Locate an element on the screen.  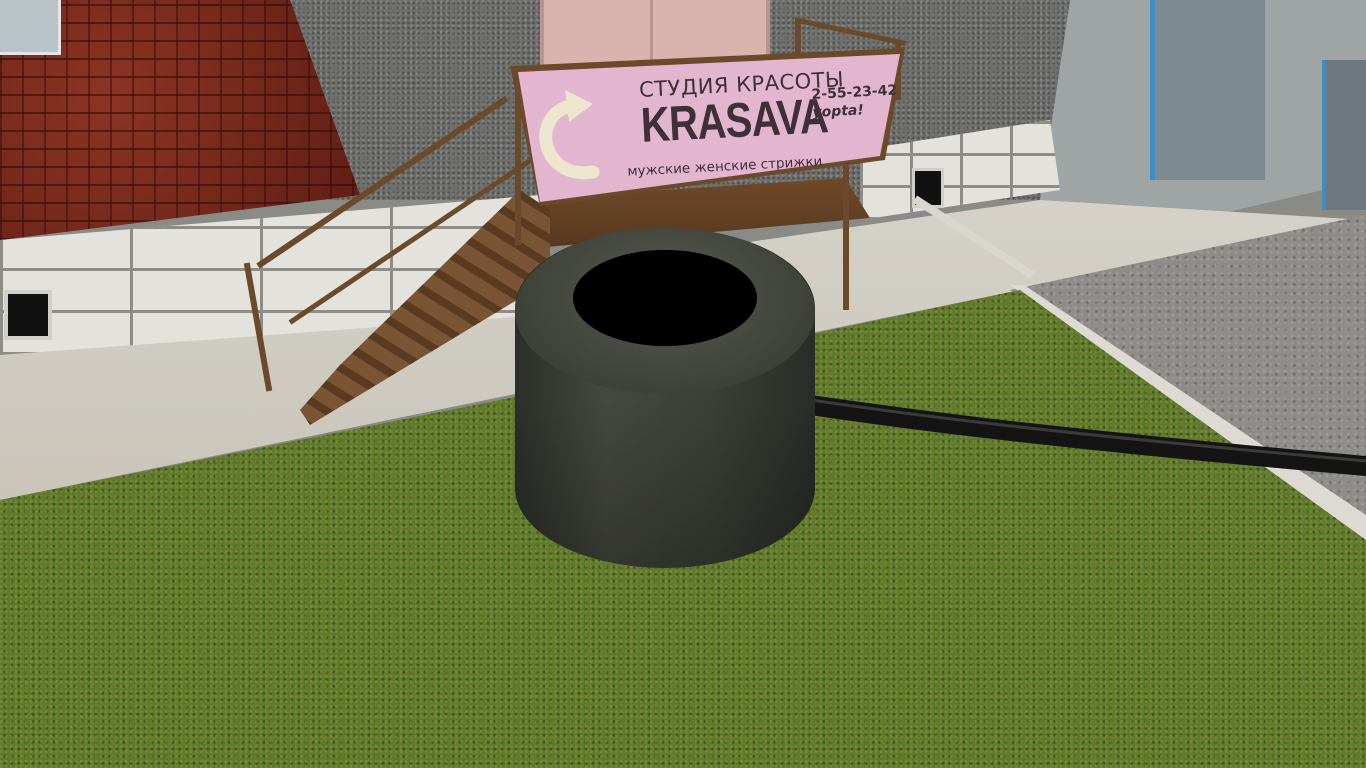
tire-hole is located at coordinates (665, 298).